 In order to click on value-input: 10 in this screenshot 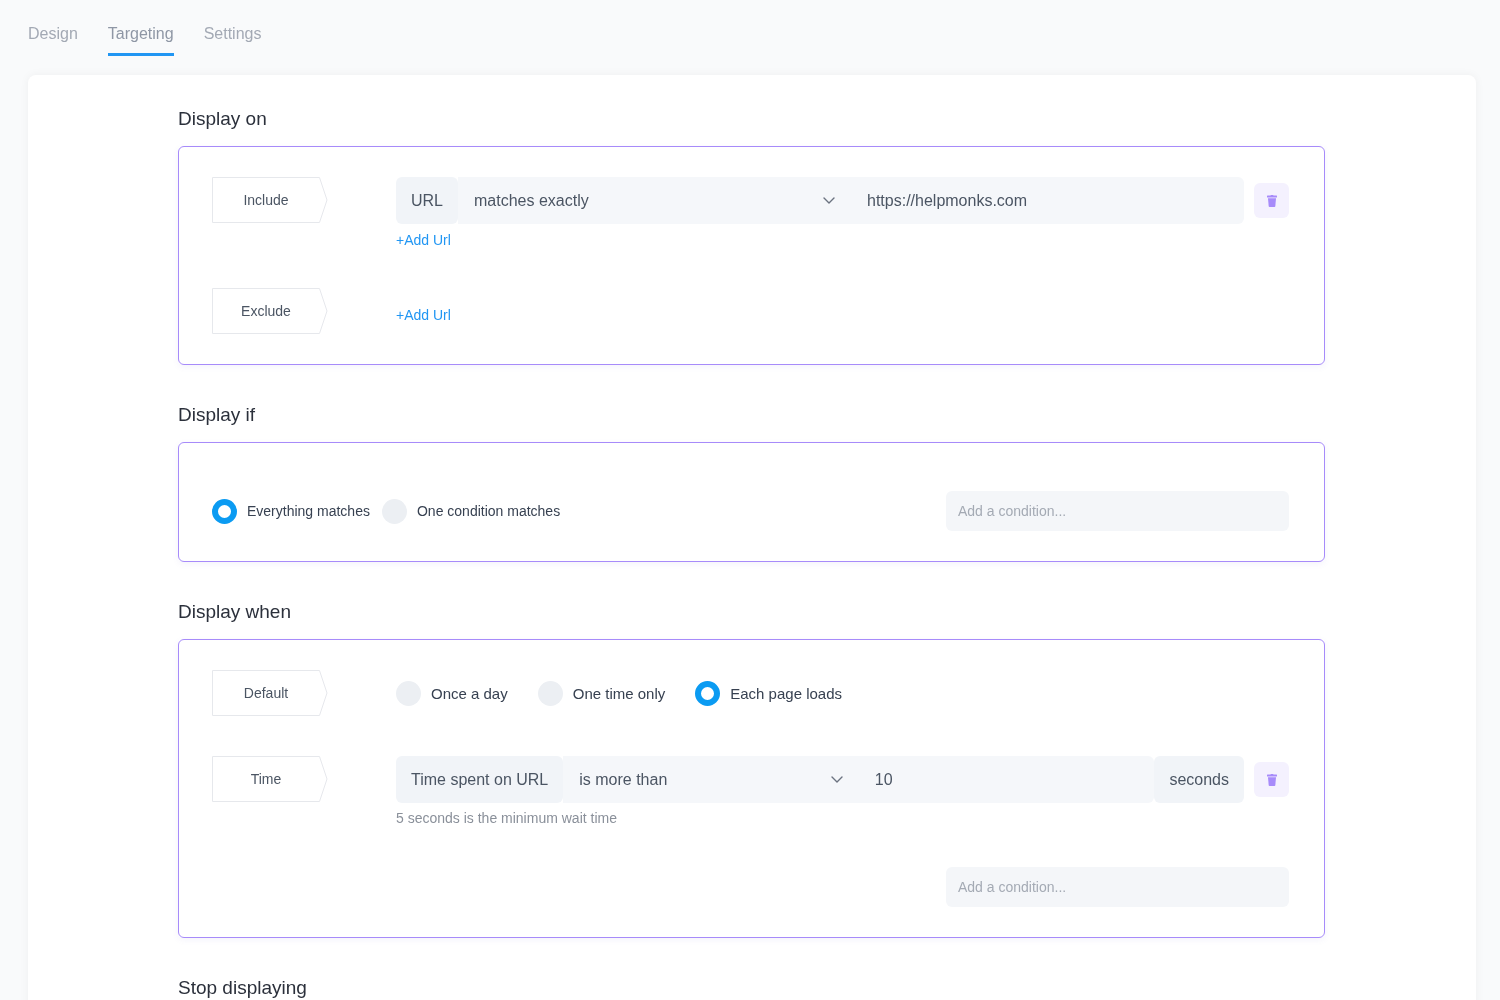, I will do `click(1006, 779)`.